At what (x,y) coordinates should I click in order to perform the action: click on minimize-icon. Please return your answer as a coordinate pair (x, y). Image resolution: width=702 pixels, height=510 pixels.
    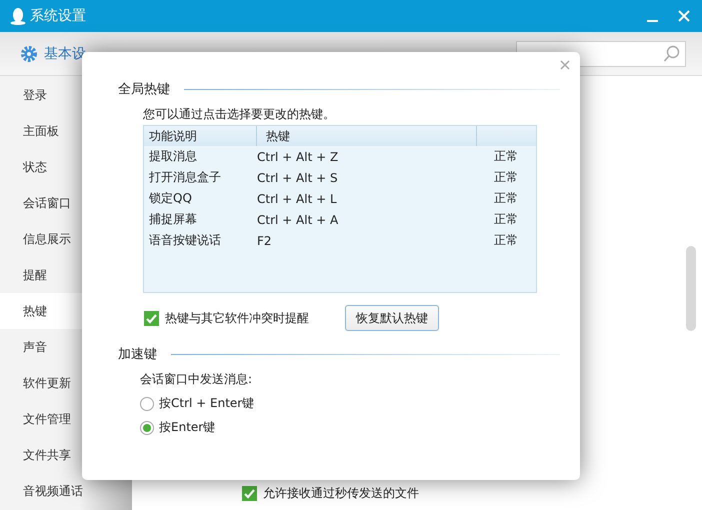
    Looking at the image, I should click on (652, 21).